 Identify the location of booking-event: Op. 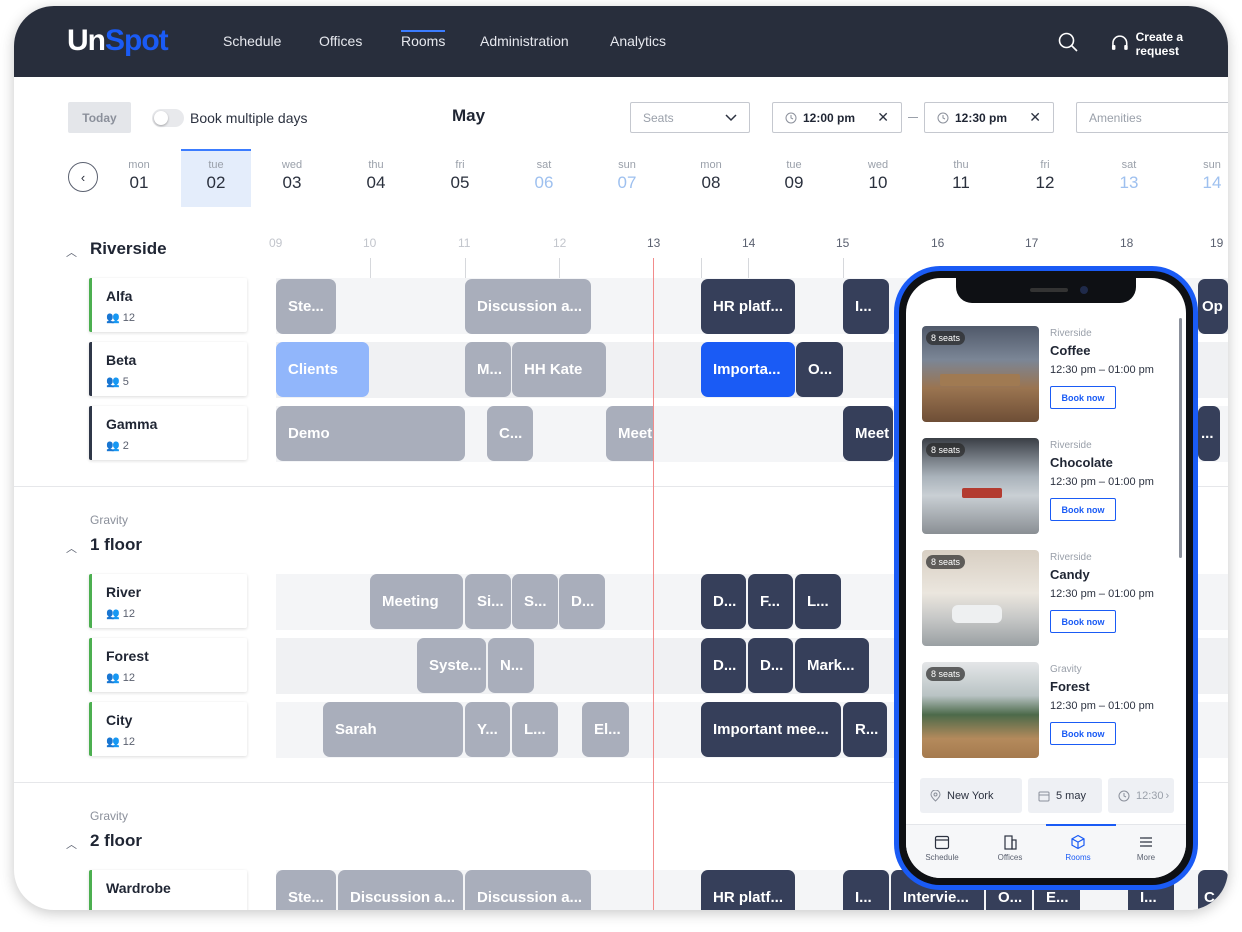
(1213, 306).